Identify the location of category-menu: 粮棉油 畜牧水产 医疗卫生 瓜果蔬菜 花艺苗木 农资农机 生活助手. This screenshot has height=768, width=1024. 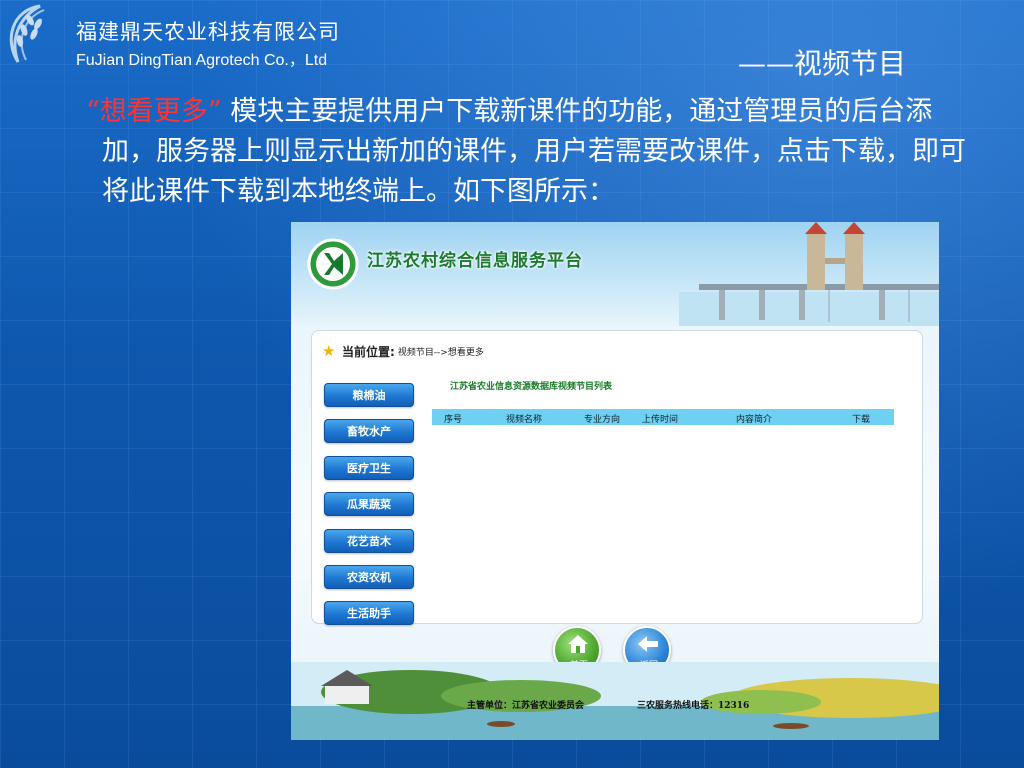
(370, 510).